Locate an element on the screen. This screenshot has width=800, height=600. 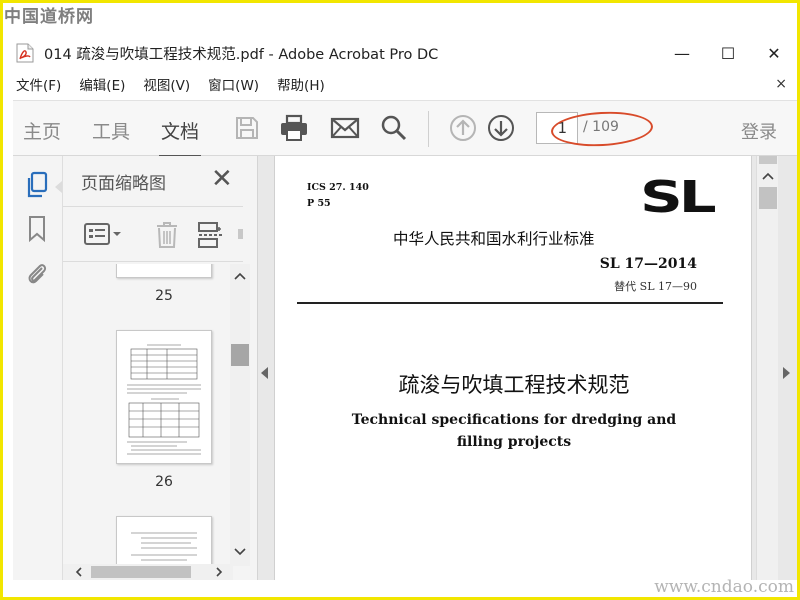
ics-code: ICS 27. 140 is located at coordinates (338, 187).